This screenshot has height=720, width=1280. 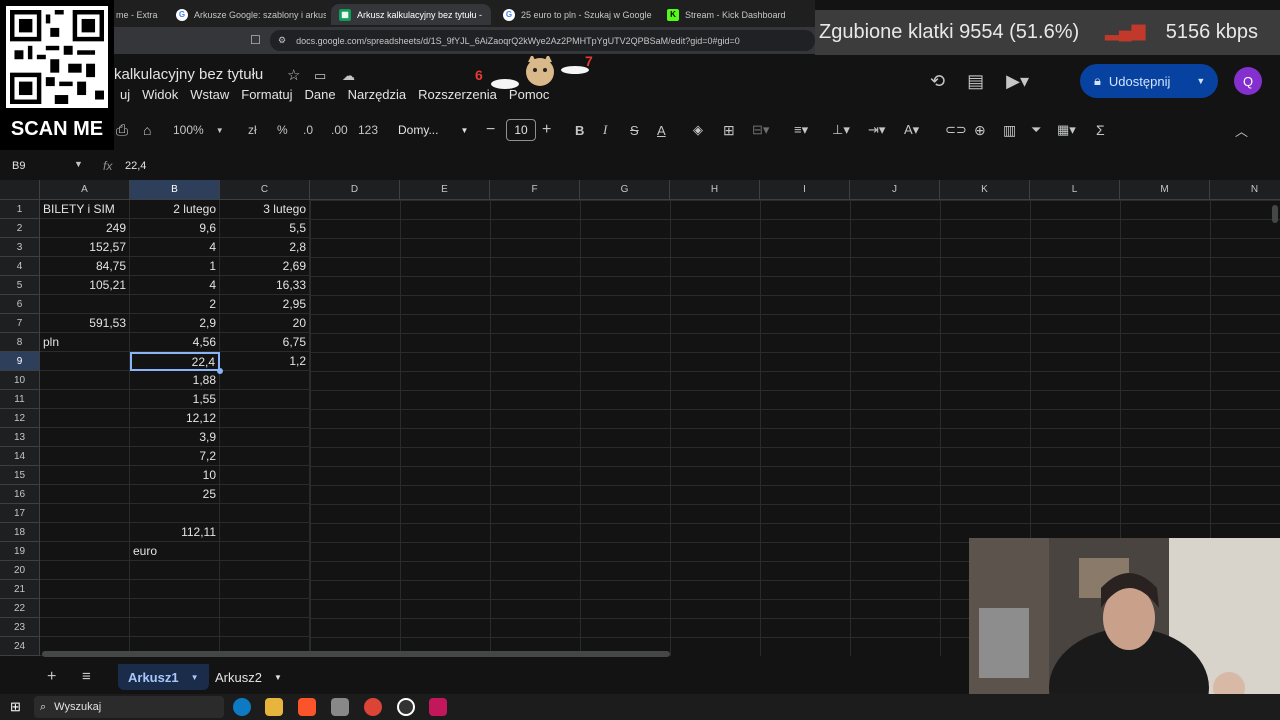 I want to click on vertical-align-icon: ⊥▾, so click(x=841, y=130).